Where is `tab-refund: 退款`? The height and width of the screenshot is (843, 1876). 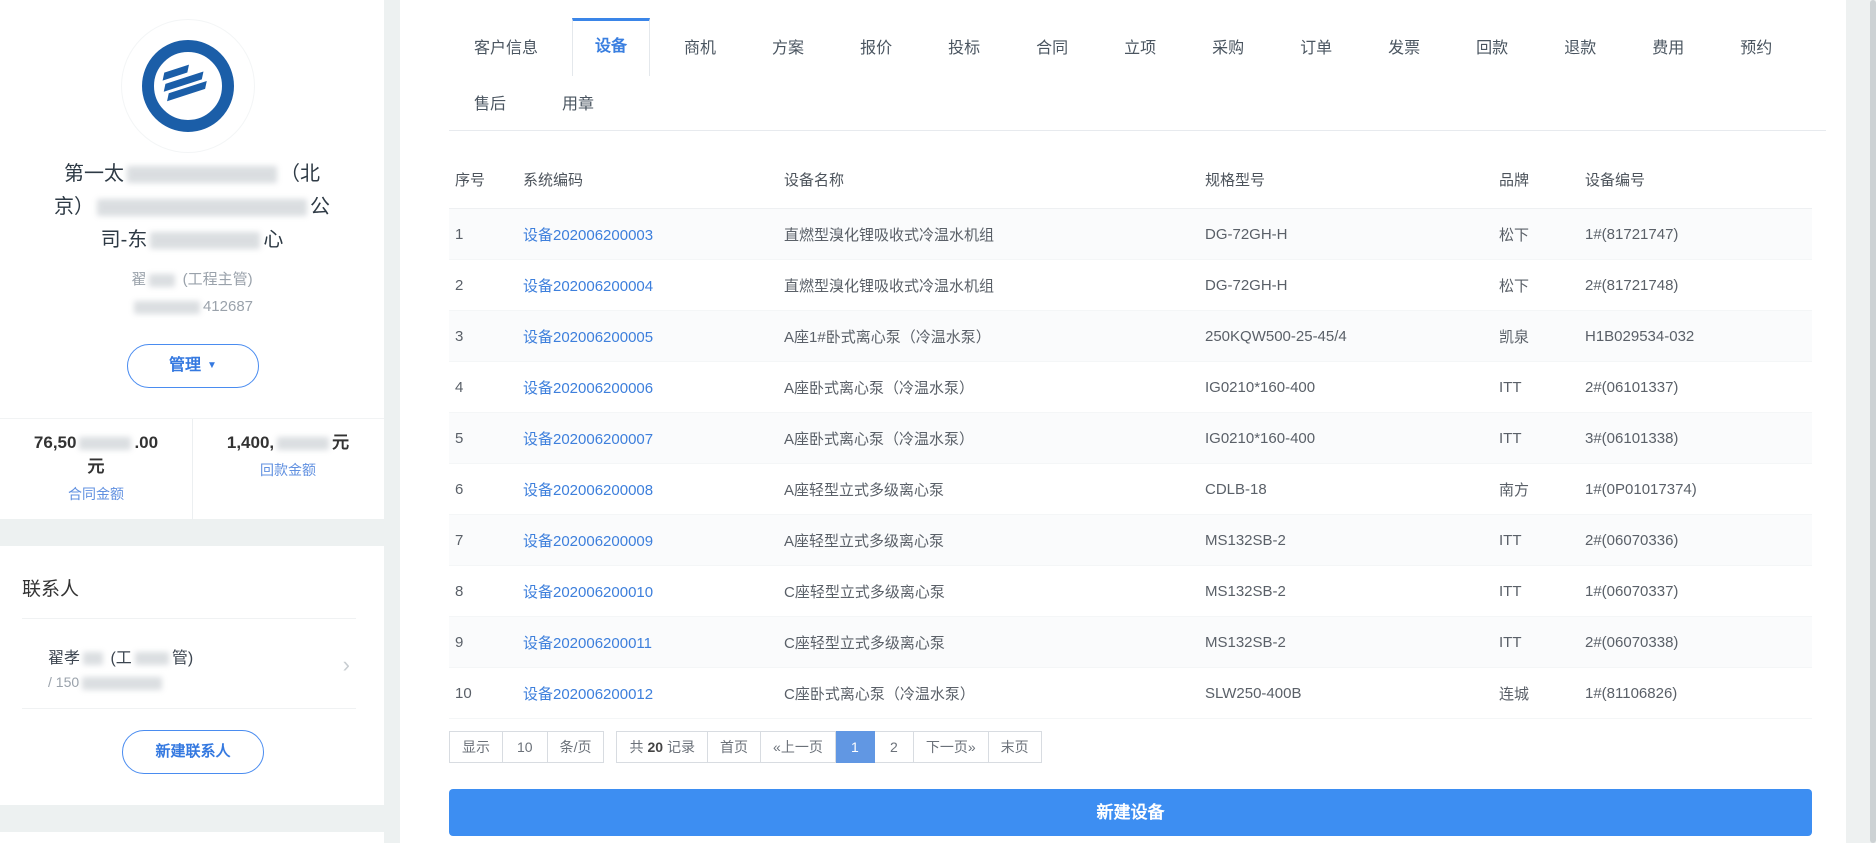 tab-refund: 退款 is located at coordinates (1580, 46).